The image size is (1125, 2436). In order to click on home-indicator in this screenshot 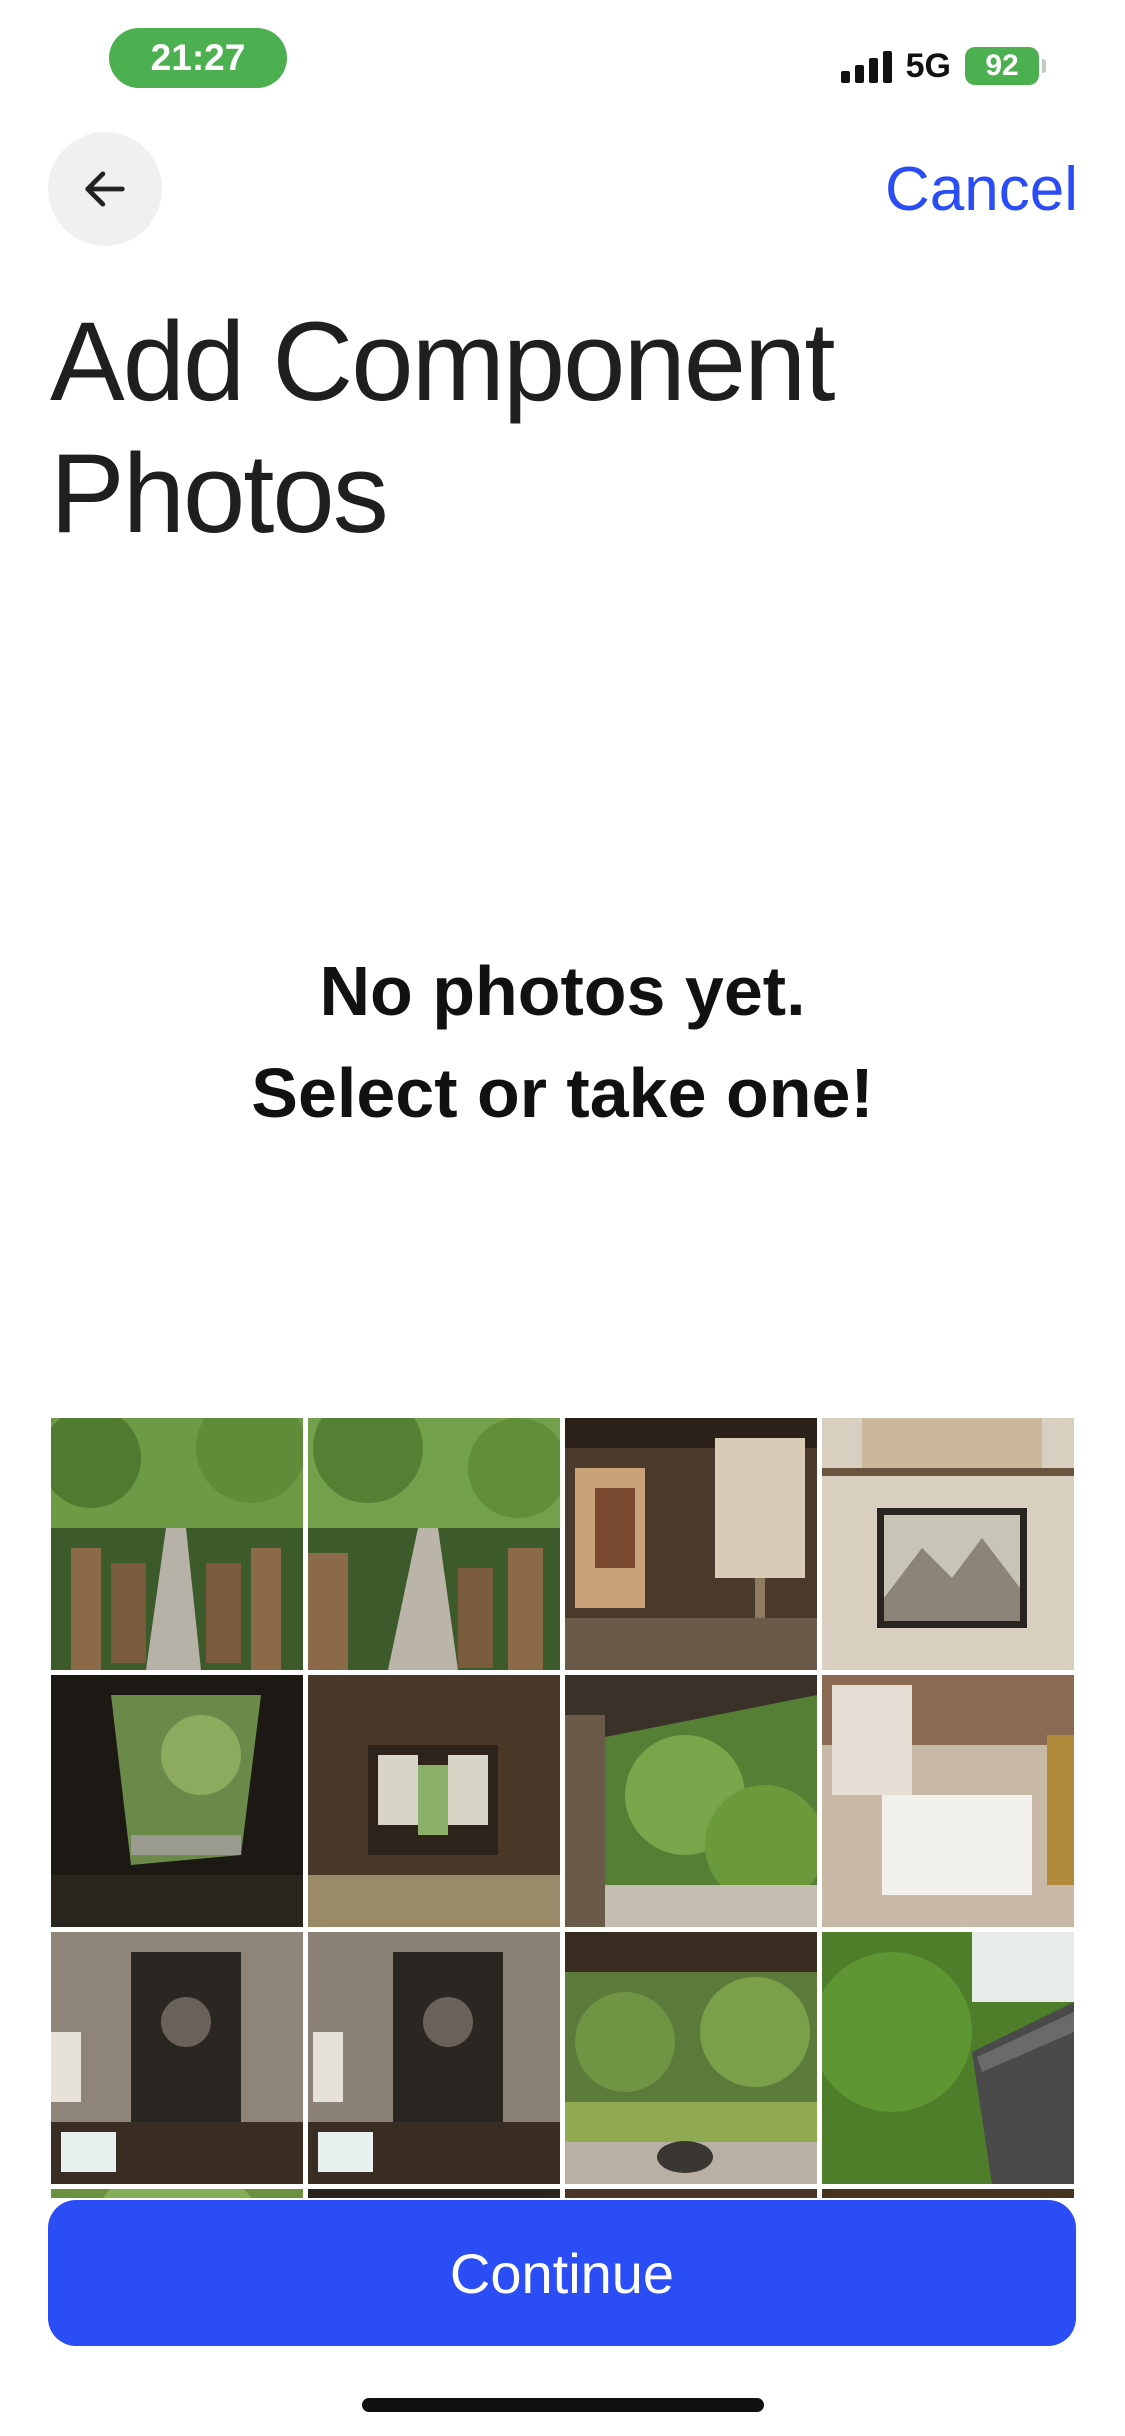, I will do `click(563, 2405)`.